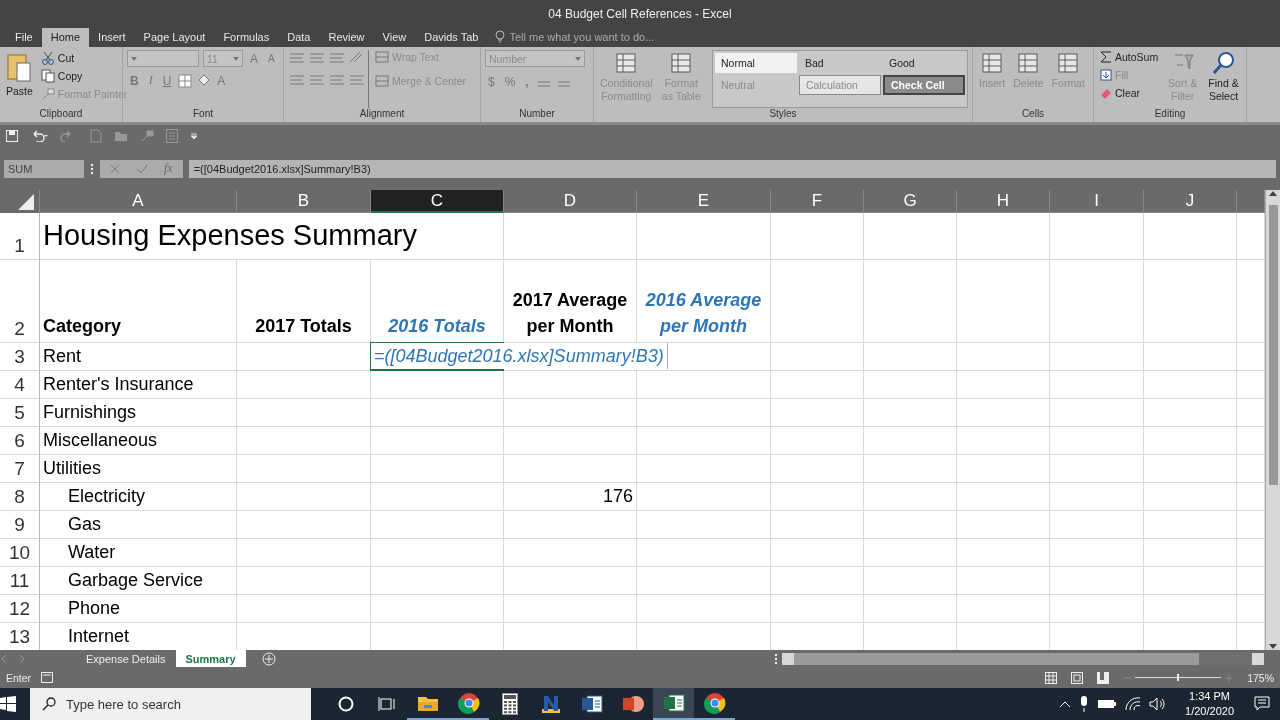  What do you see at coordinates (210, 658) in the screenshot?
I see `sheet-tab: Summary` at bounding box center [210, 658].